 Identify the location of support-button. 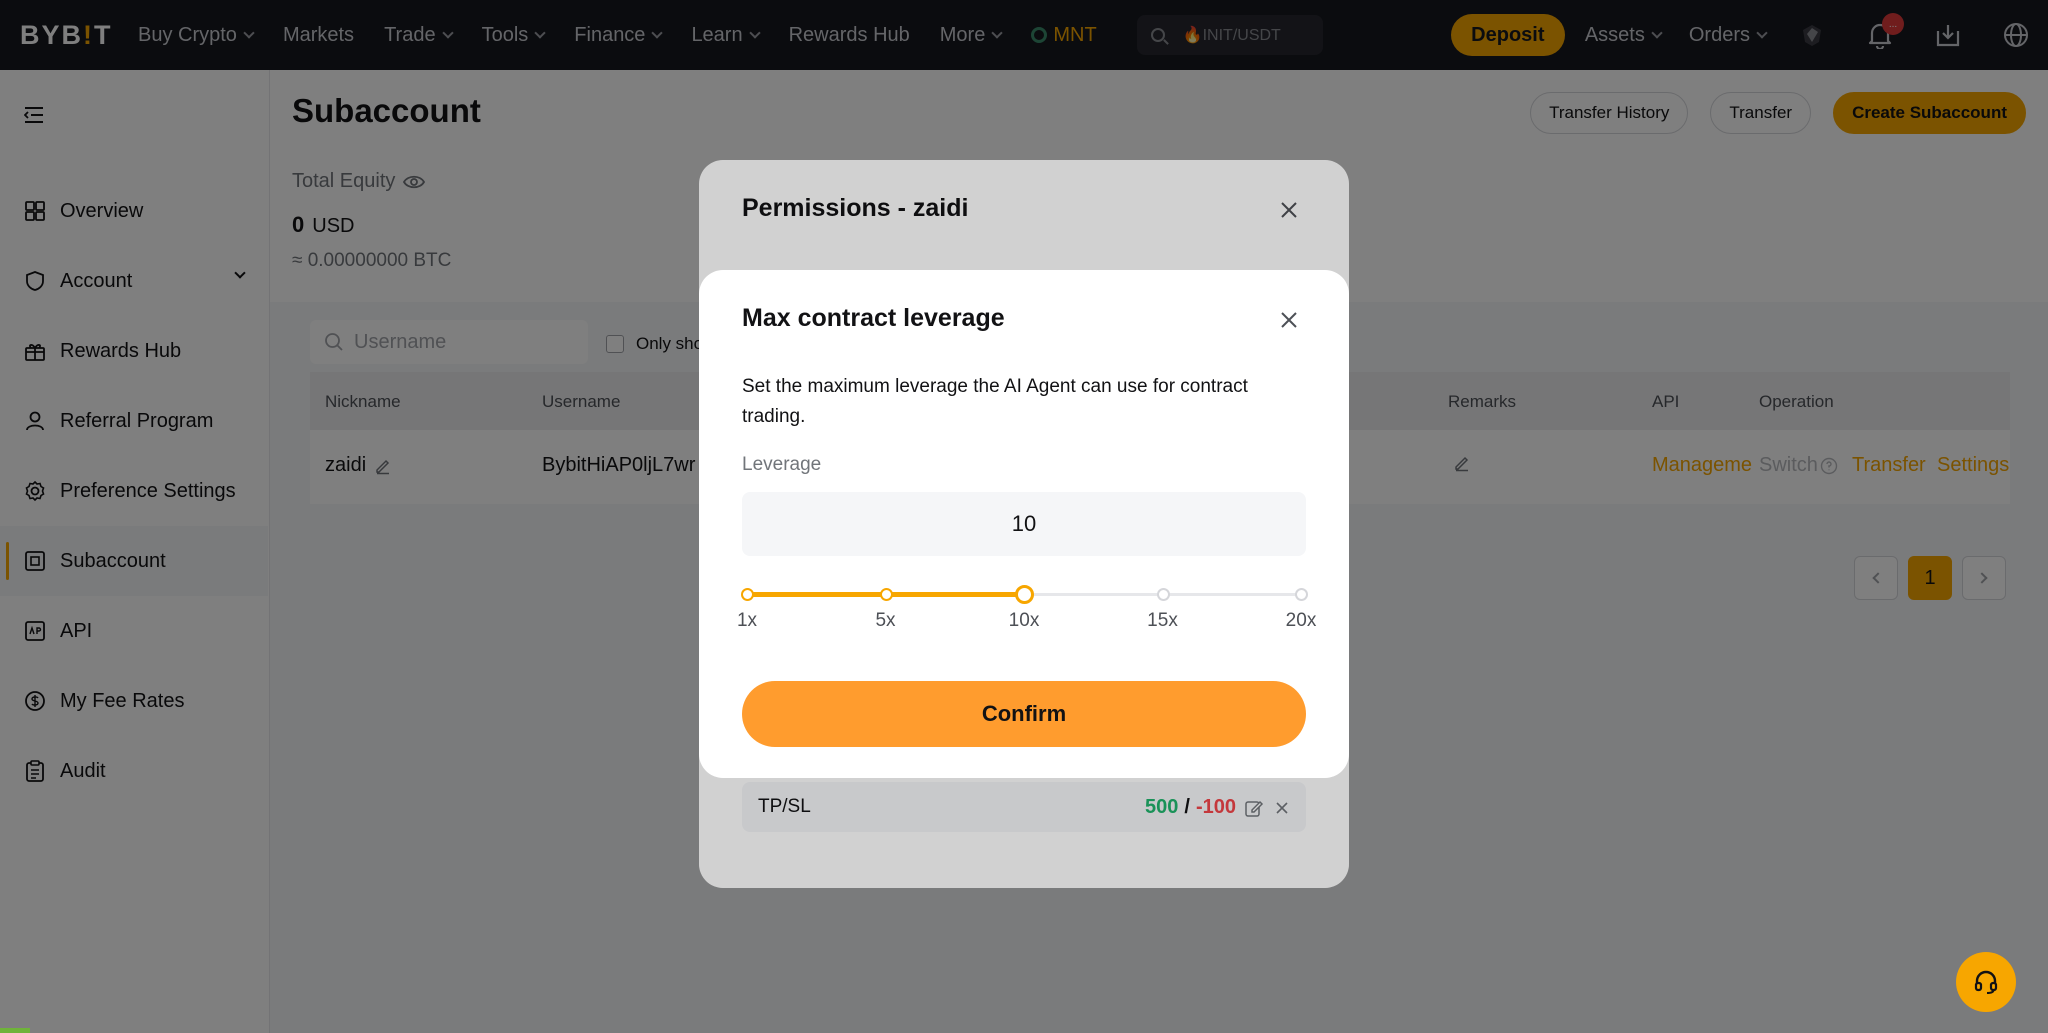
(1986, 982).